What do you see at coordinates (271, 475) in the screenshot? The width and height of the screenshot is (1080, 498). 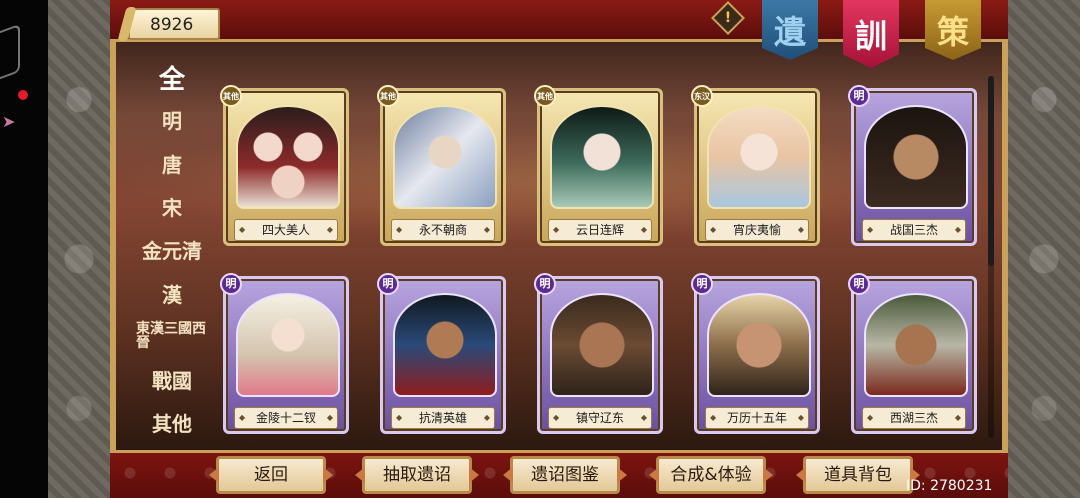 I see `back-button: 返回` at bounding box center [271, 475].